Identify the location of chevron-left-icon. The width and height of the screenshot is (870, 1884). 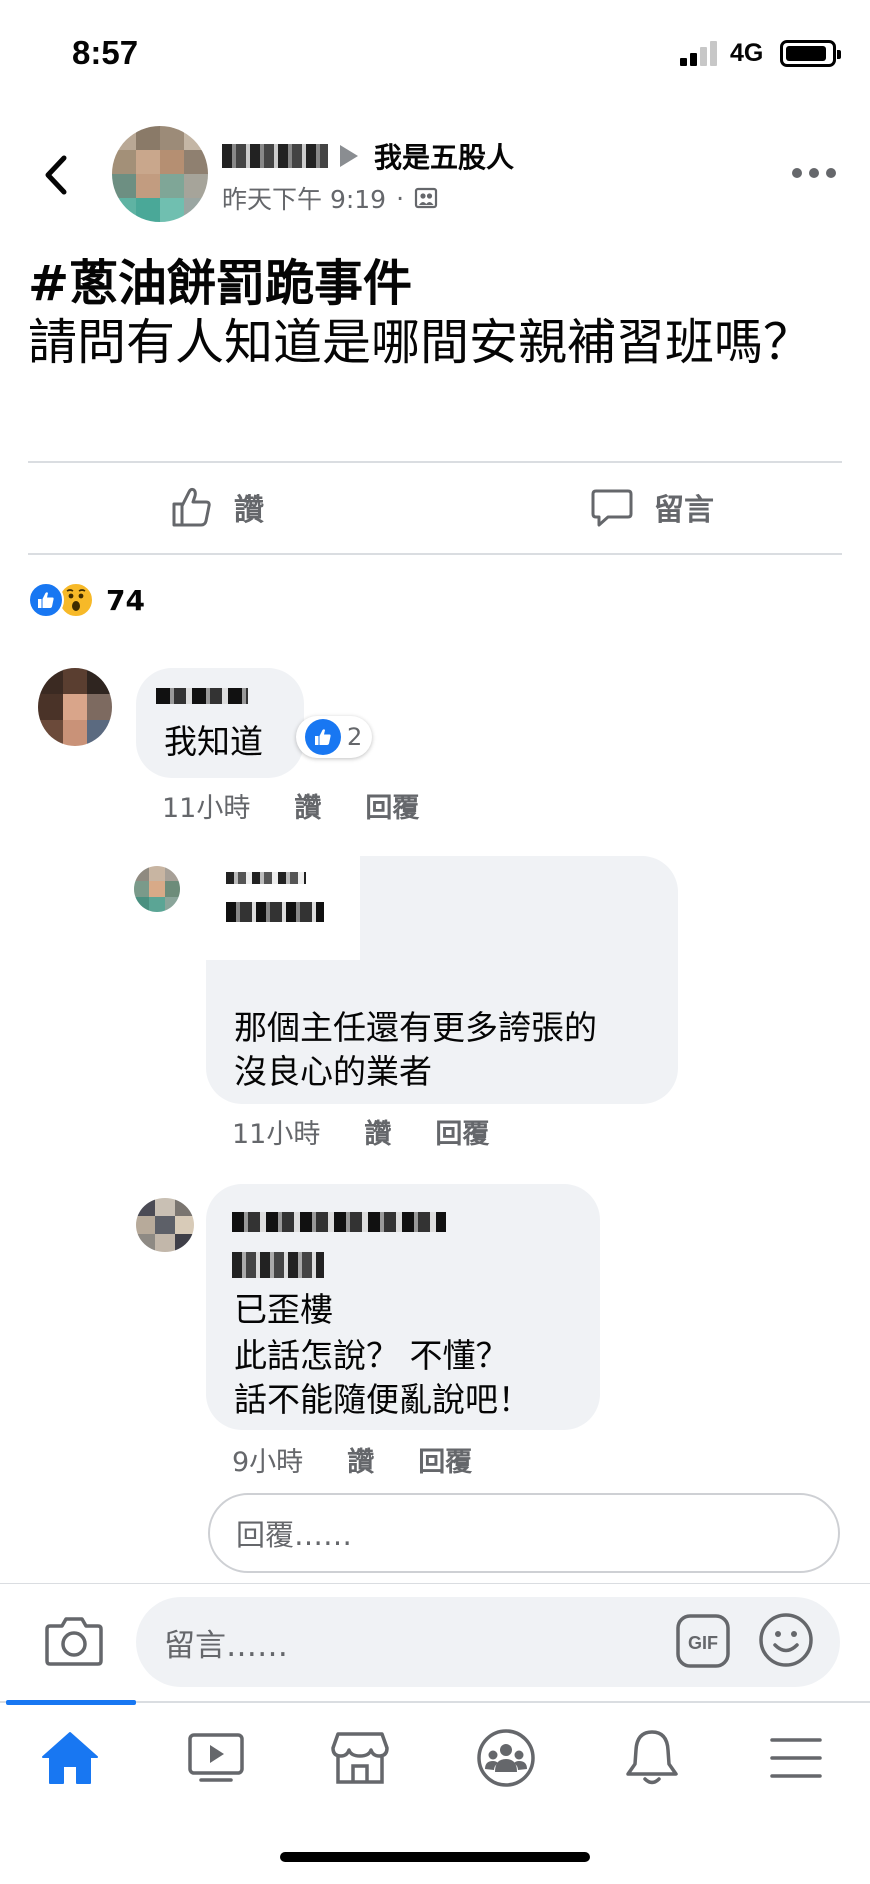
(56, 175).